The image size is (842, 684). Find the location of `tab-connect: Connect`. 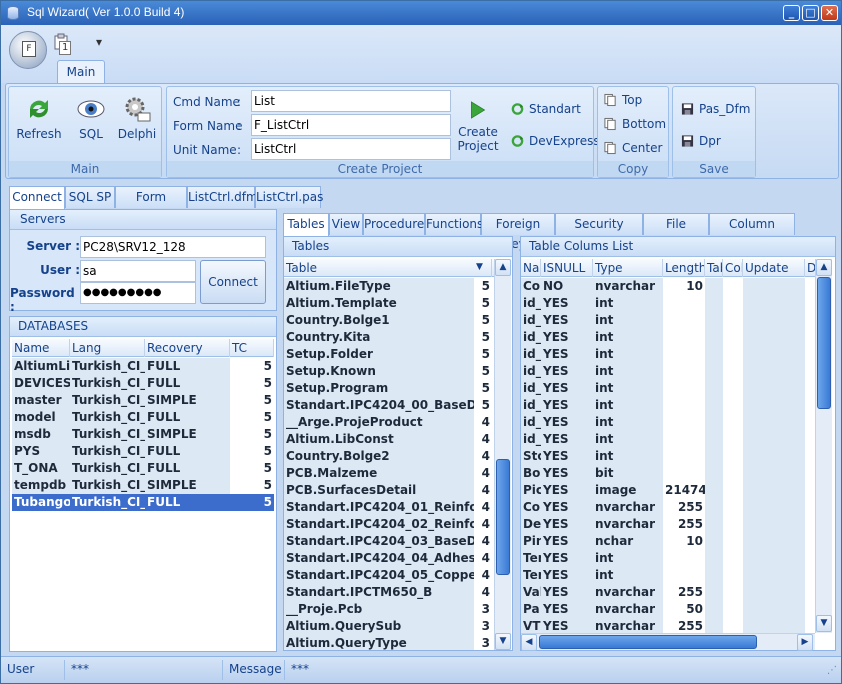

tab-connect: Connect is located at coordinates (37, 197).